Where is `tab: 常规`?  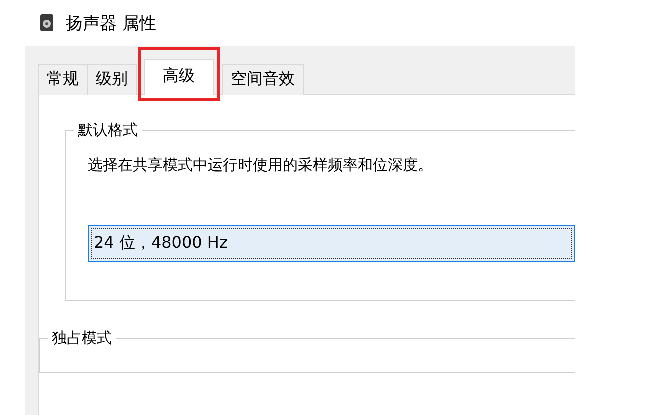
tab: 常规 is located at coordinates (63, 79).